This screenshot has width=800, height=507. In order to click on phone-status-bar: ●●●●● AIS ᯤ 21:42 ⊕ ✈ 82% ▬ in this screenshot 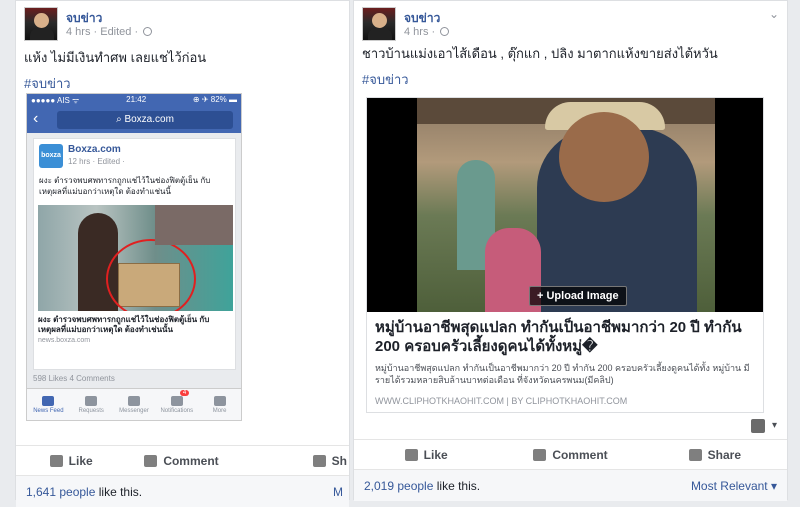, I will do `click(134, 100)`.